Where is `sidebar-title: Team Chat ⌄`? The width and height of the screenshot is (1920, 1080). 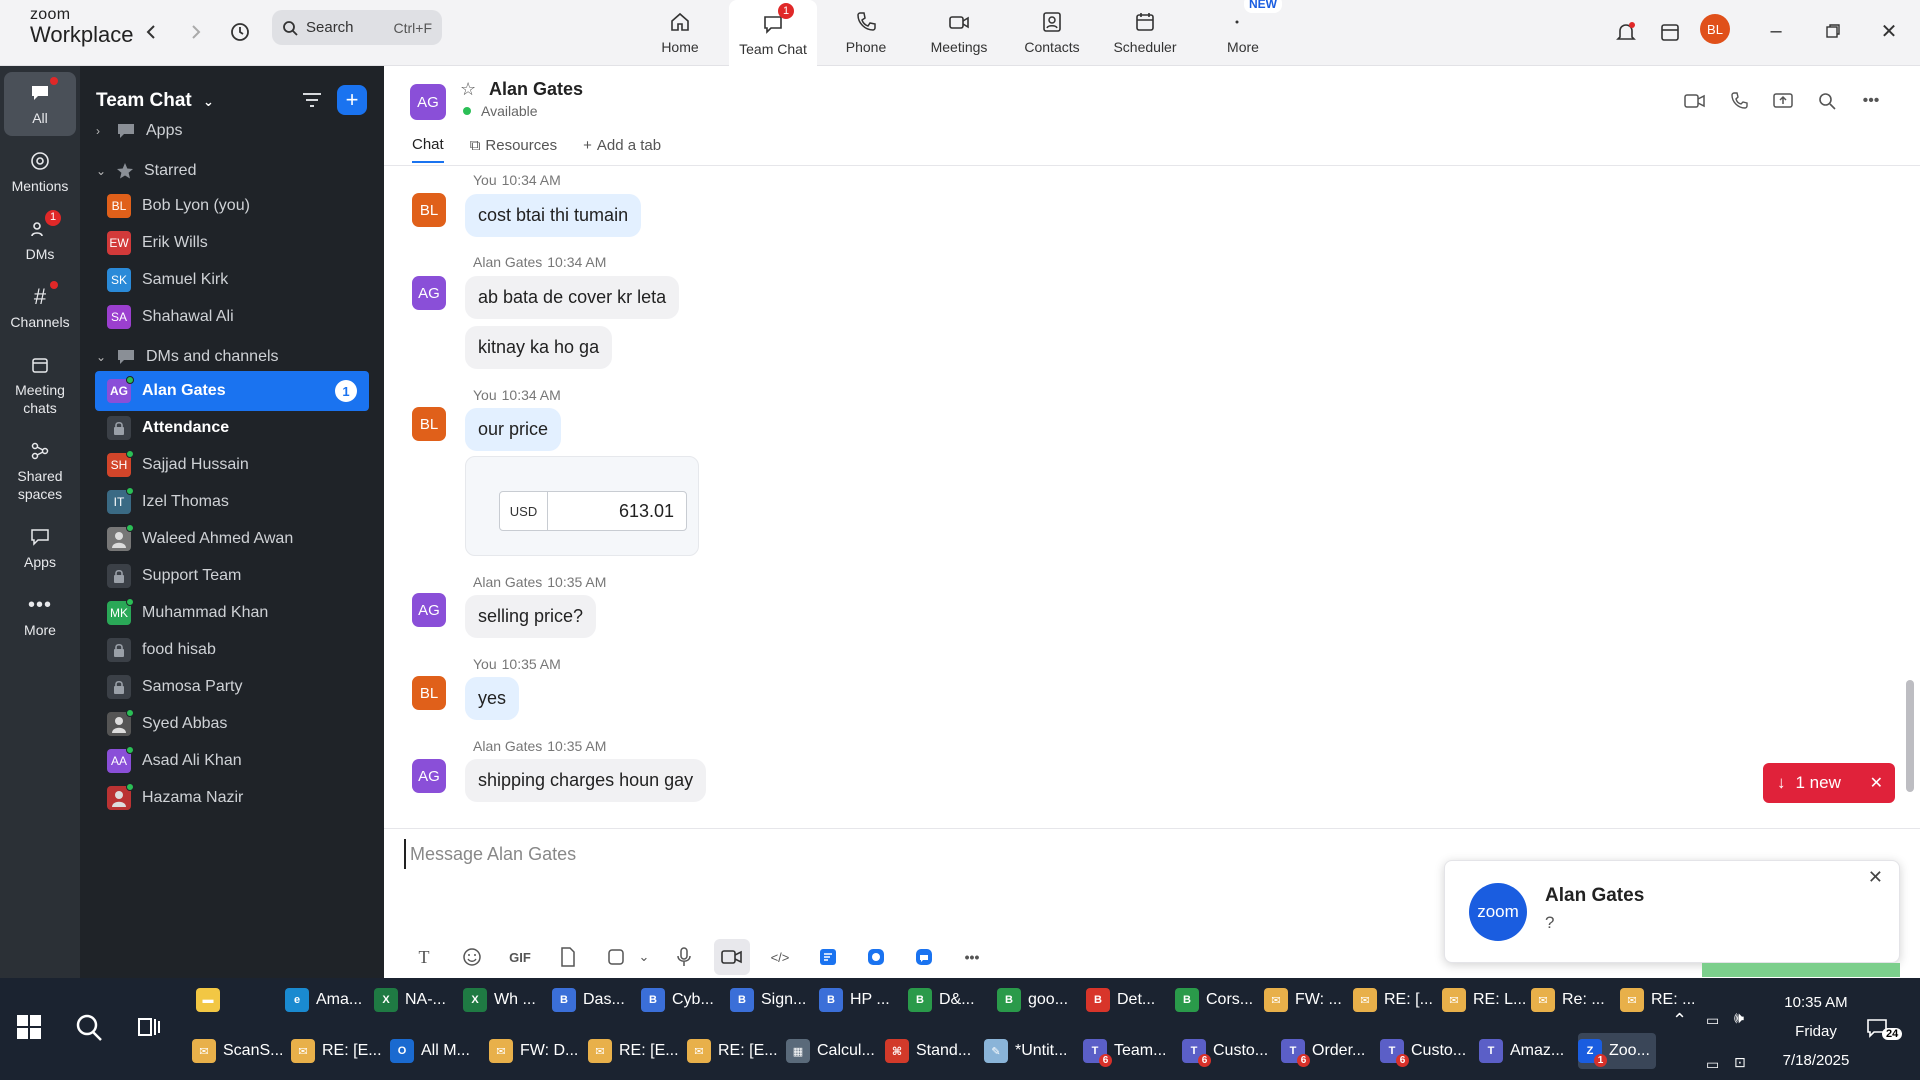 sidebar-title: Team Chat ⌄ is located at coordinates (155, 101).